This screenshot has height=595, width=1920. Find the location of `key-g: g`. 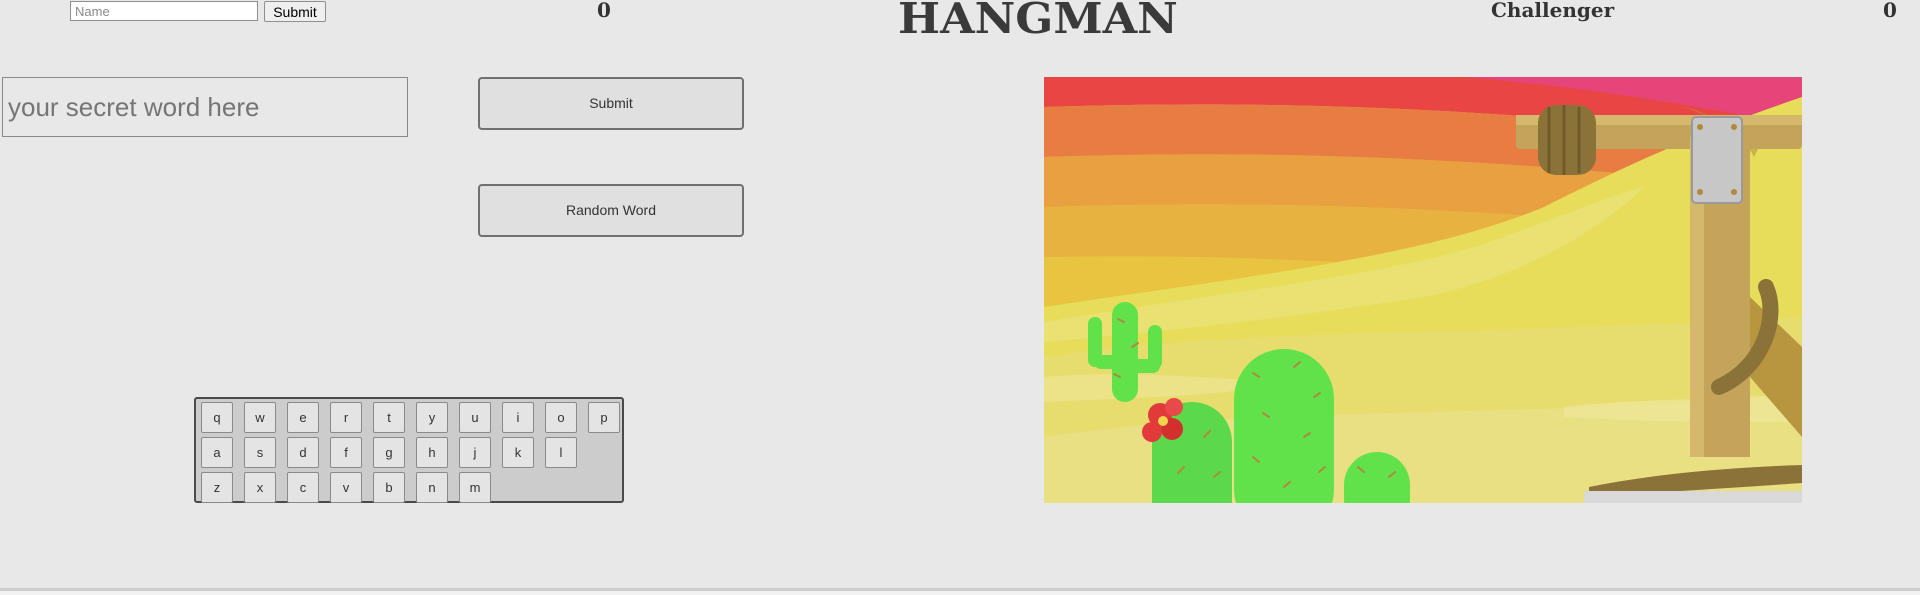

key-g: g is located at coordinates (389, 452).